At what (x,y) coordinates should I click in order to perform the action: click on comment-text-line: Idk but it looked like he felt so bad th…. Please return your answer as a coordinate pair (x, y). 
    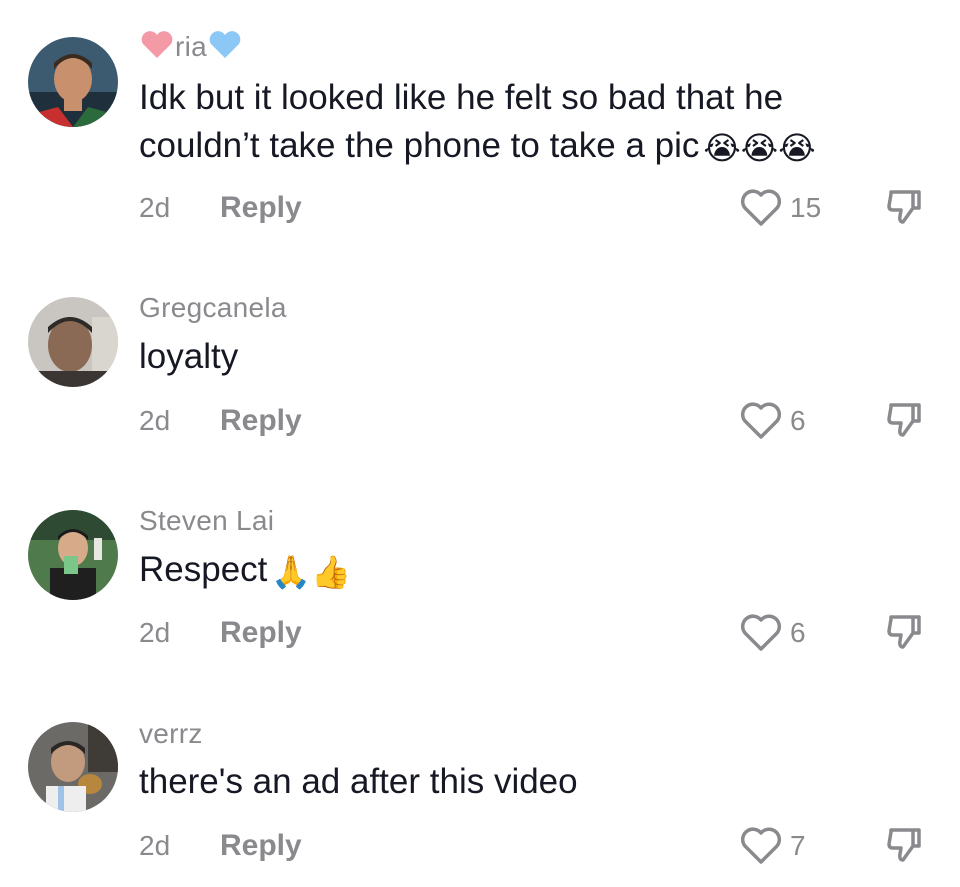
    Looking at the image, I should click on (461, 97).